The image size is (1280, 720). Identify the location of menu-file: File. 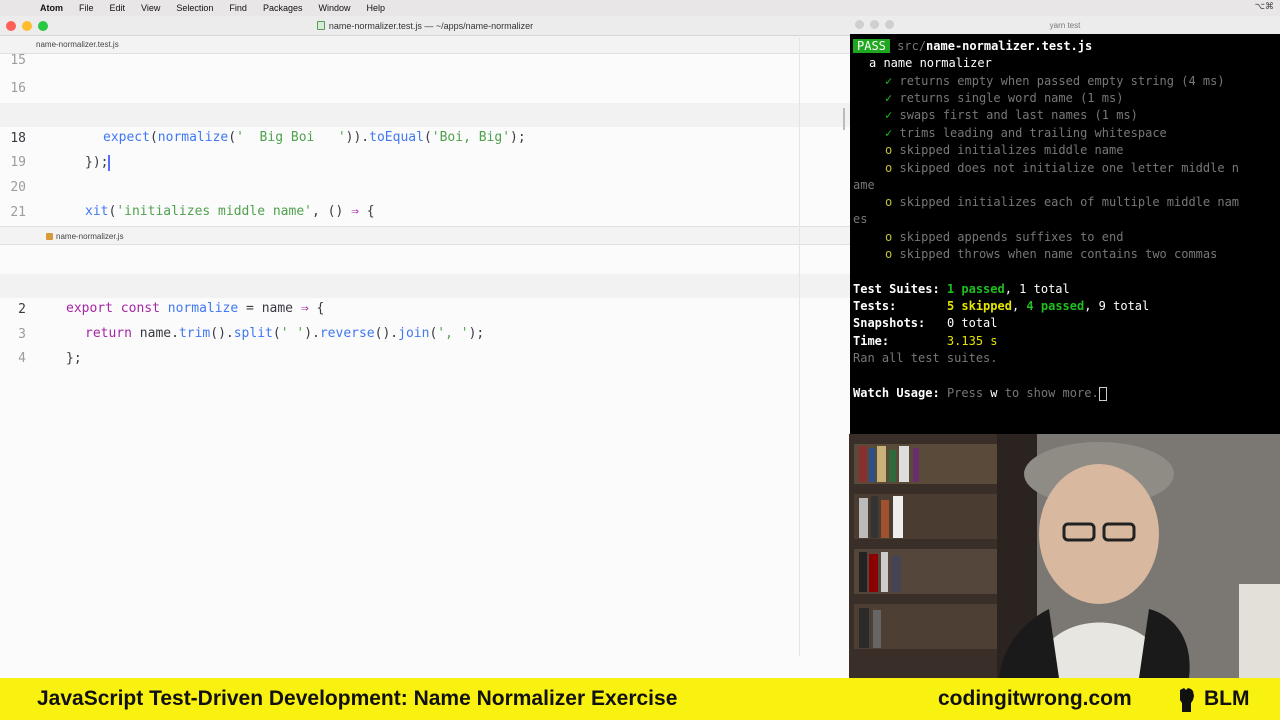
(86, 8).